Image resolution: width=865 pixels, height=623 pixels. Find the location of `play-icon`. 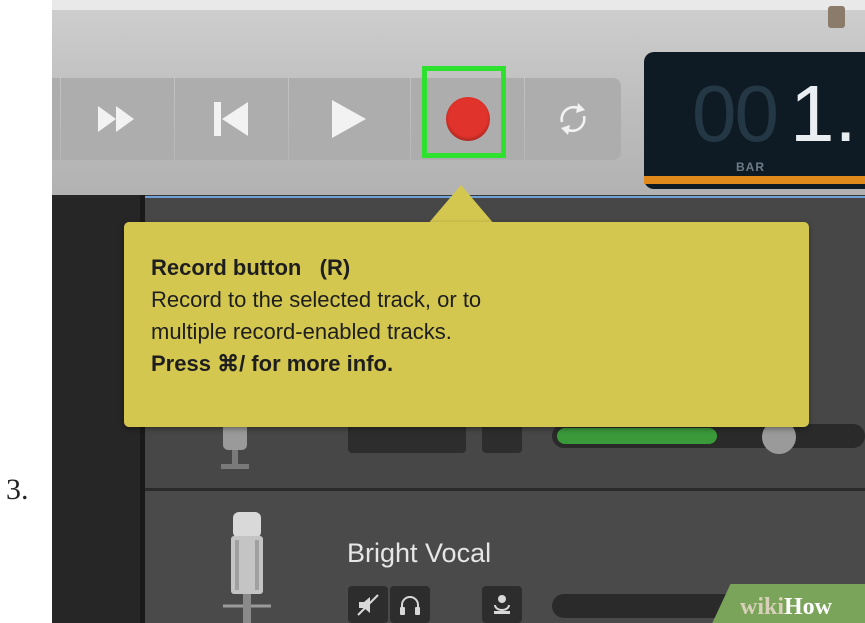

play-icon is located at coordinates (348, 119).